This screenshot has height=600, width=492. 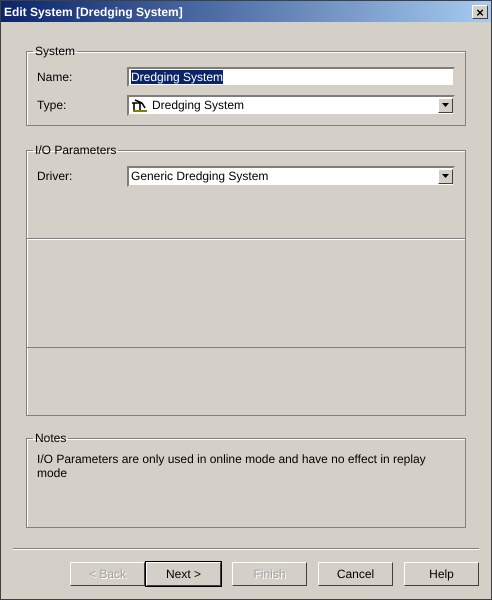 I want to click on dialog-button: Help, so click(x=441, y=574).